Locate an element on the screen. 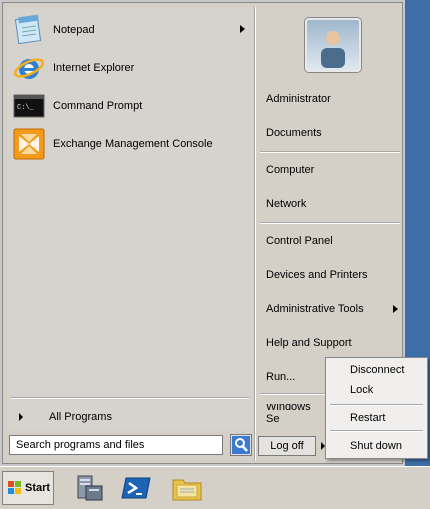 The width and height of the screenshot is (430, 509). server-manager-icon is located at coordinates (90, 488).